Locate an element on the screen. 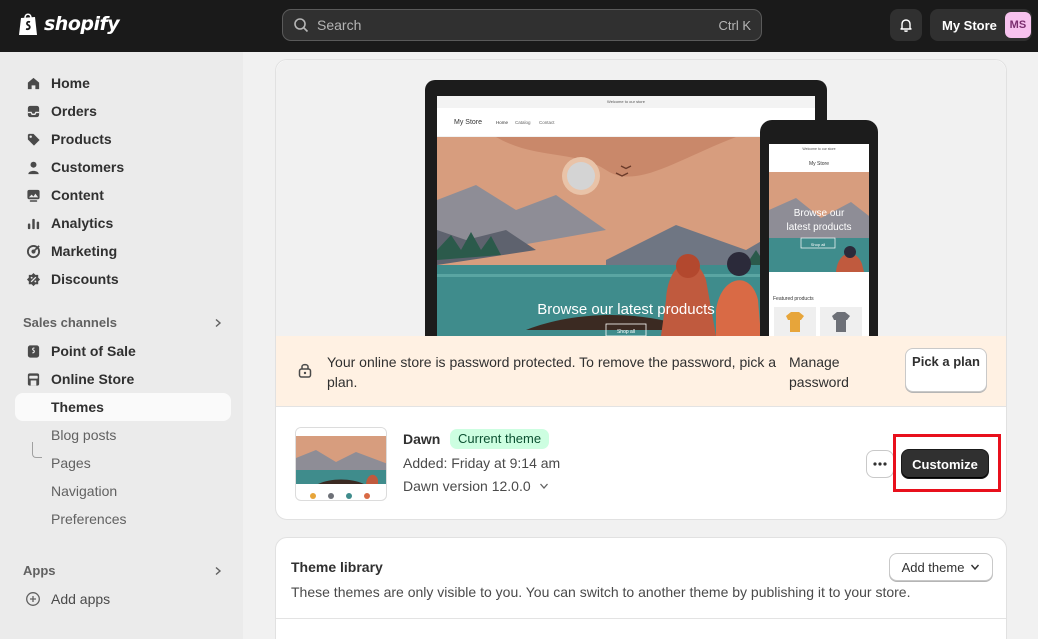 This screenshot has width=1038, height=639. sidebar-subitem-themes: Themes is located at coordinates (123, 407).